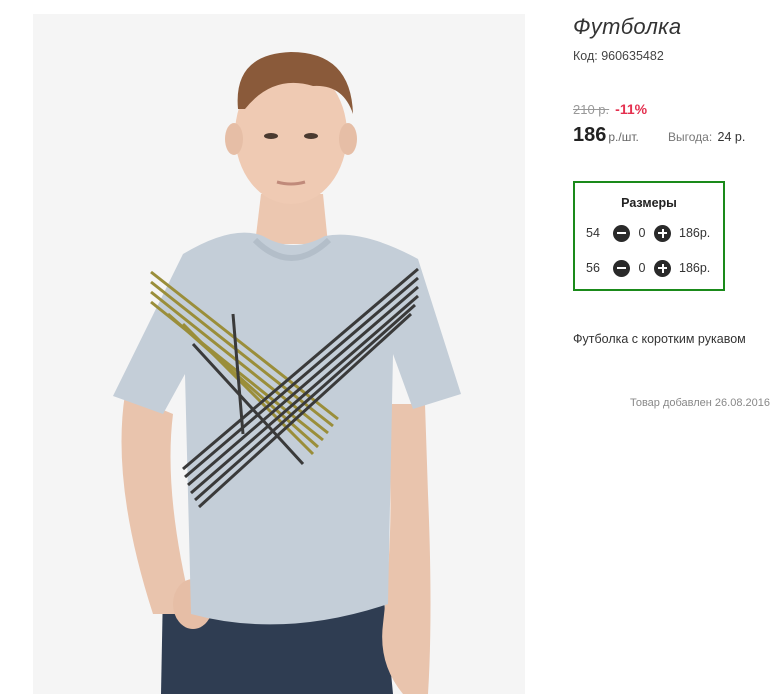 The image size is (783, 694). I want to click on price-row: 186 р./шт. Выгода: 24 р., so click(678, 135).